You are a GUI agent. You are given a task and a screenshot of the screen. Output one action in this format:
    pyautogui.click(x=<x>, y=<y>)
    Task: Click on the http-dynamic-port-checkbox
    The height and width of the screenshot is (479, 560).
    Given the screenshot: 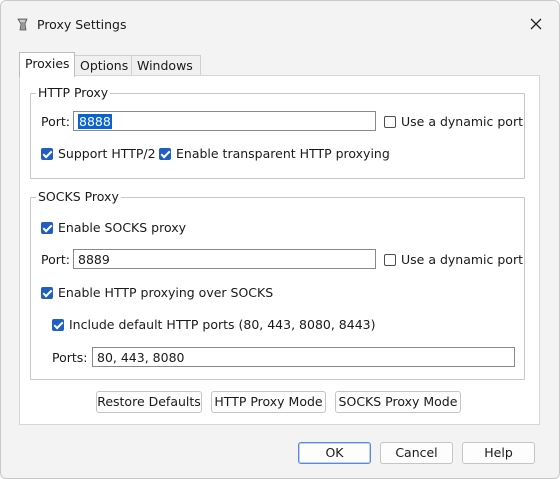 What is the action you would take?
    pyautogui.click(x=390, y=122)
    